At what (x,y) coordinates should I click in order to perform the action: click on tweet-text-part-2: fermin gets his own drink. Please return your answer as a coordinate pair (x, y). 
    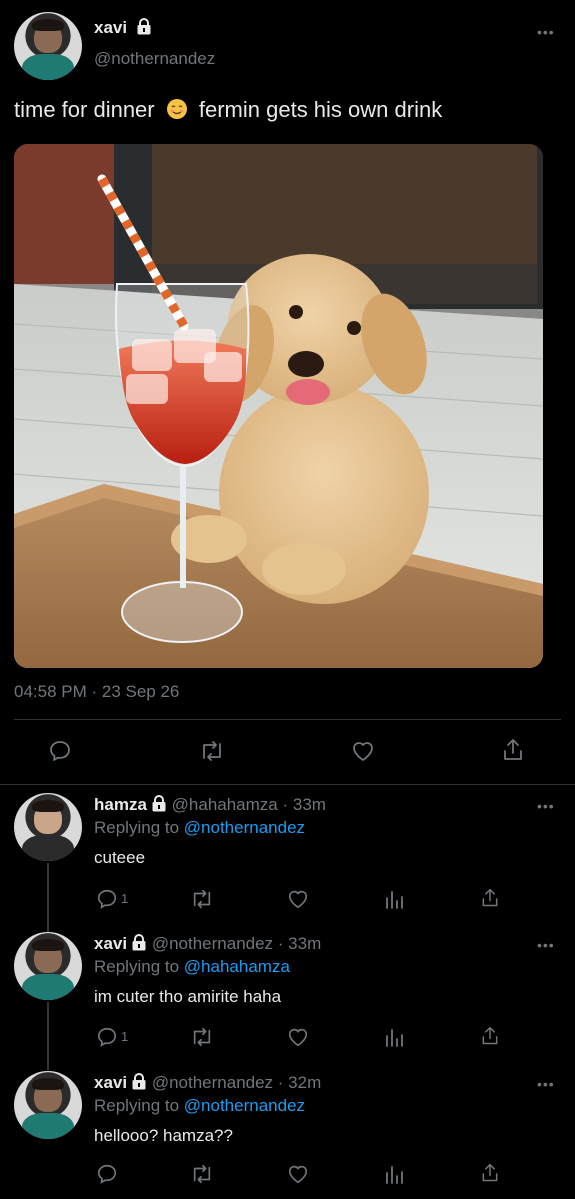
    Looking at the image, I should click on (320, 109).